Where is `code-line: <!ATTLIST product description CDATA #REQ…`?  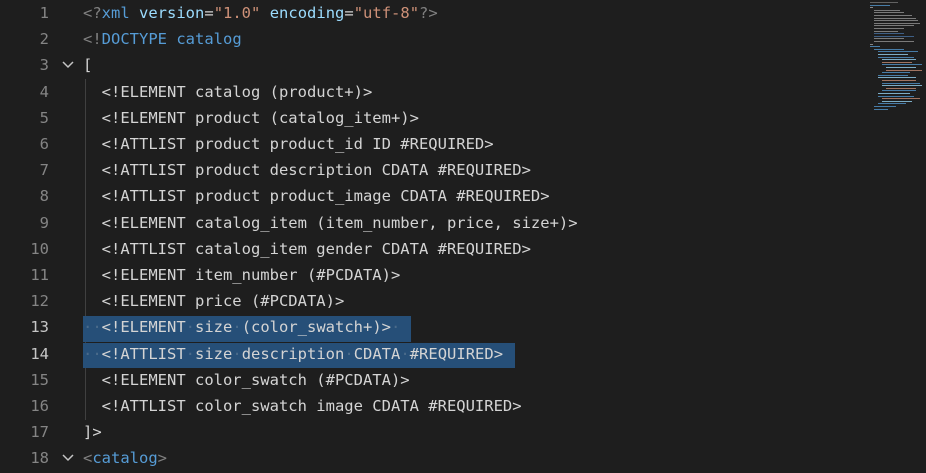 code-line: <!ATTLIST product description CDATA #REQ… is located at coordinates (307, 170).